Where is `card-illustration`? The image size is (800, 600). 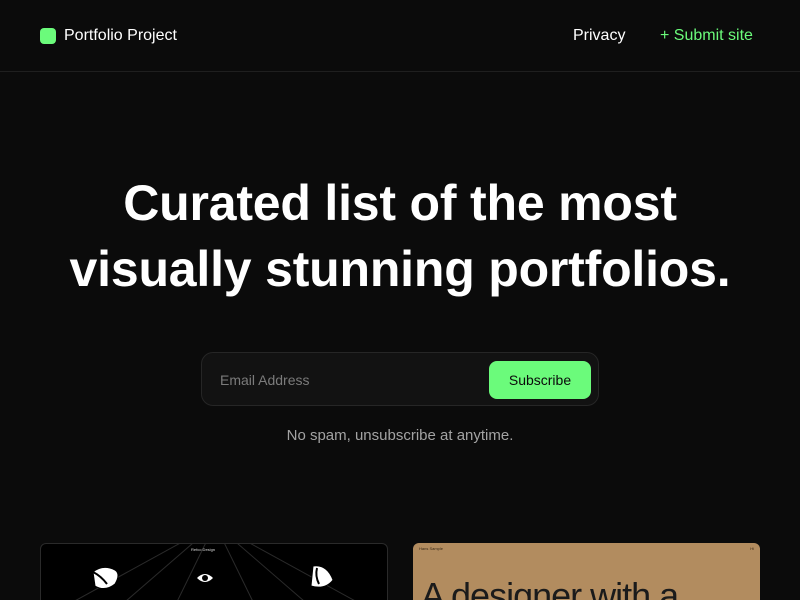 card-illustration is located at coordinates (215, 572).